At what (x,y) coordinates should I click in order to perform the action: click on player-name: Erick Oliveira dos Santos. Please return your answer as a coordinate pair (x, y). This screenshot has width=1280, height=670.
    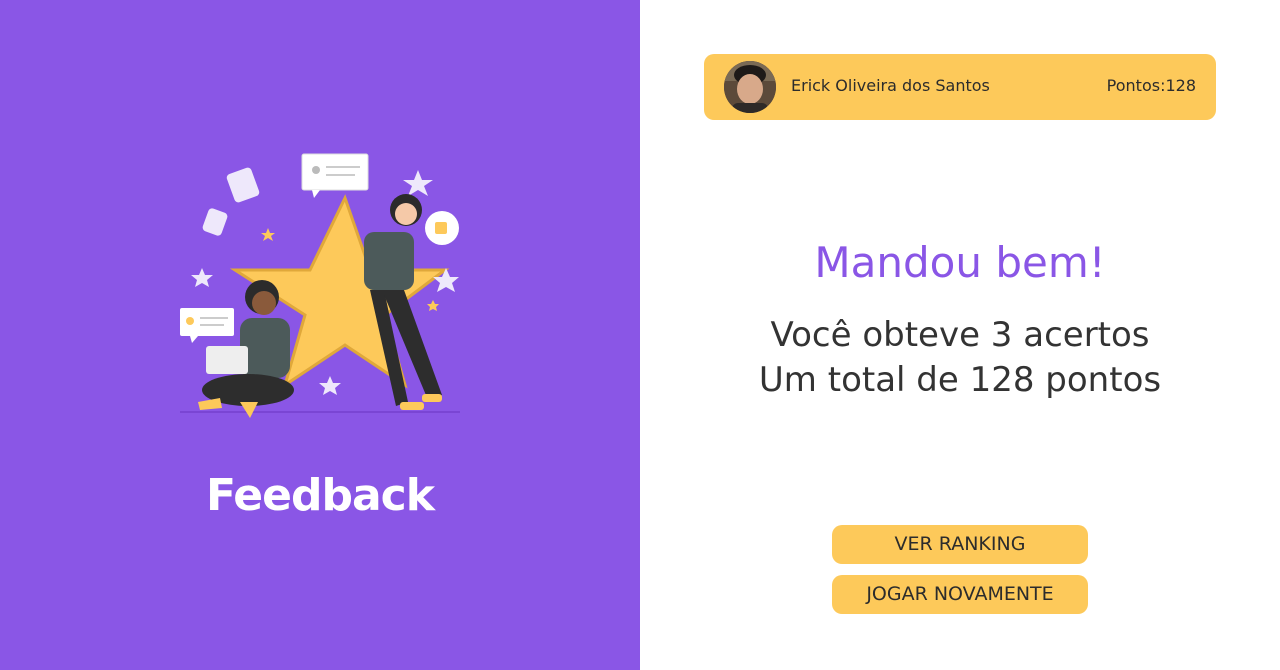
    Looking at the image, I should click on (890, 85).